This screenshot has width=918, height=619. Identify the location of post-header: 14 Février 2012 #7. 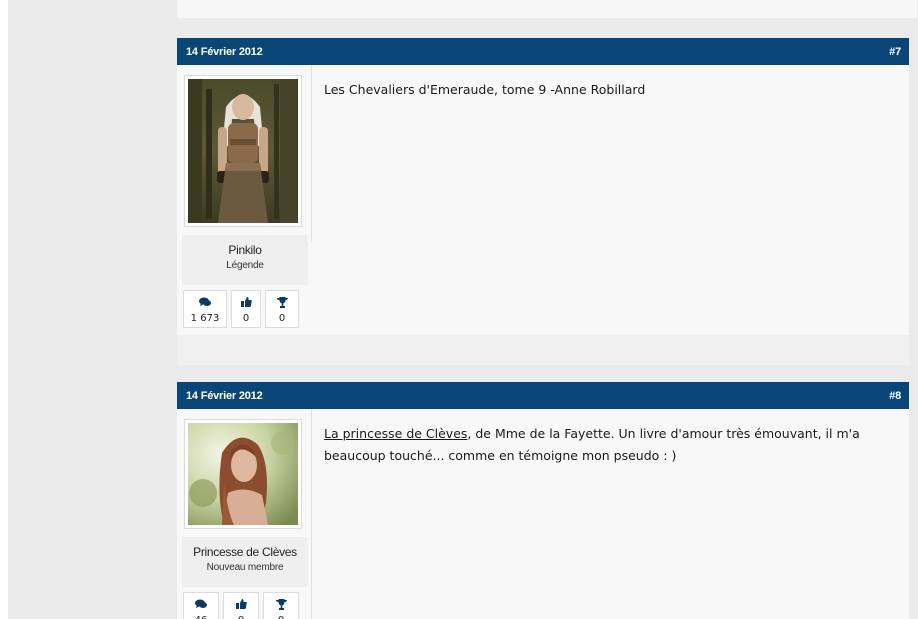
(543, 51).